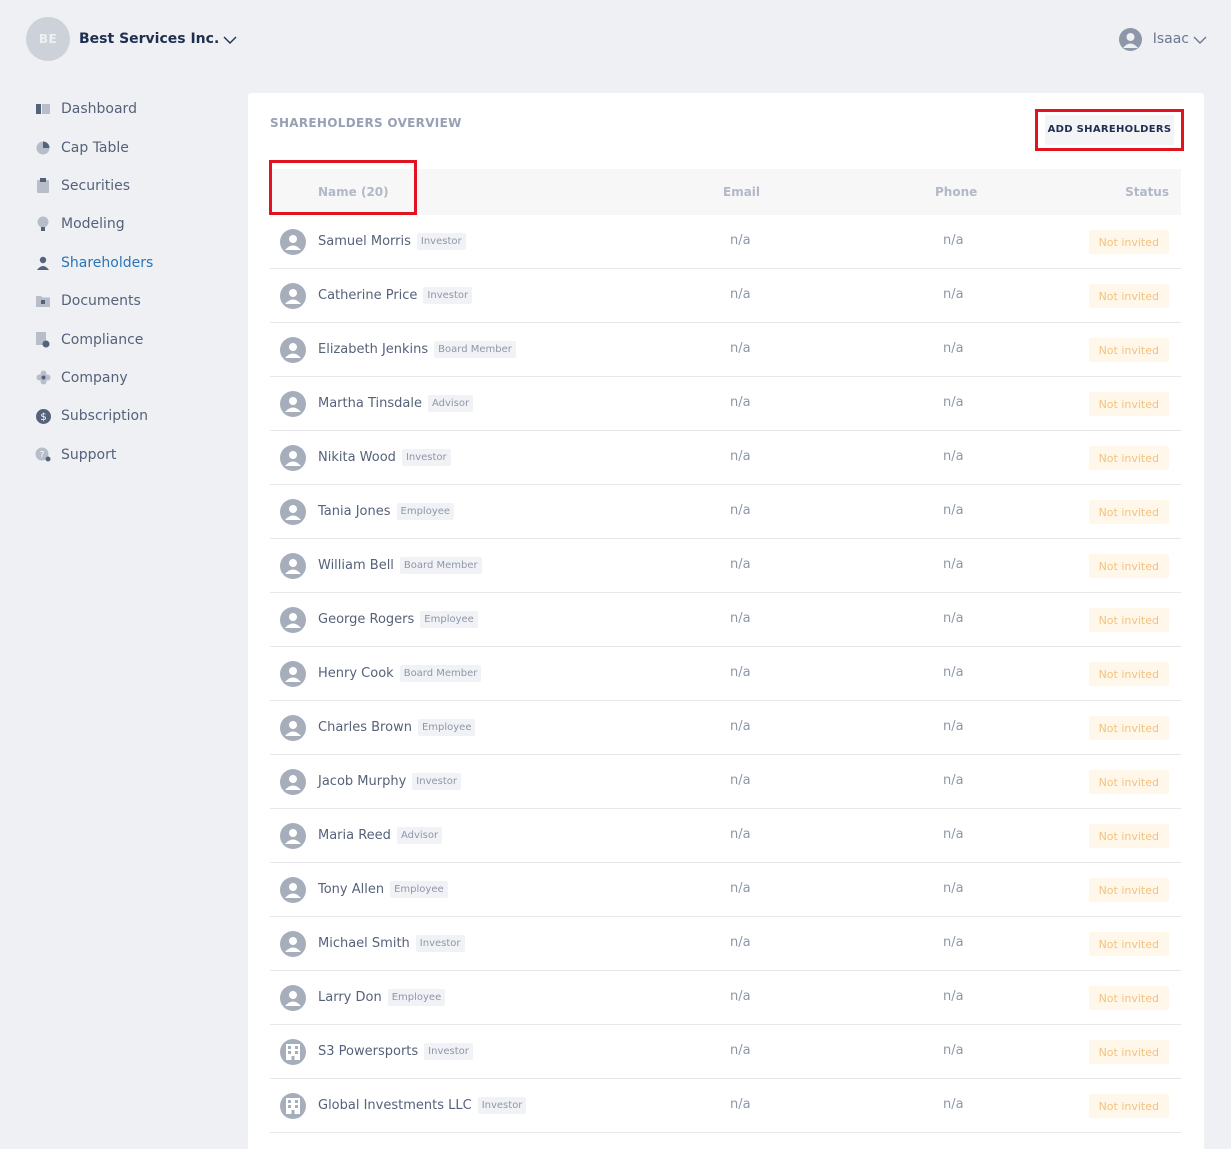 Image resolution: width=1231 pixels, height=1149 pixels. What do you see at coordinates (135, 263) in the screenshot?
I see `sidebar-item-shareholders: Shareholders` at bounding box center [135, 263].